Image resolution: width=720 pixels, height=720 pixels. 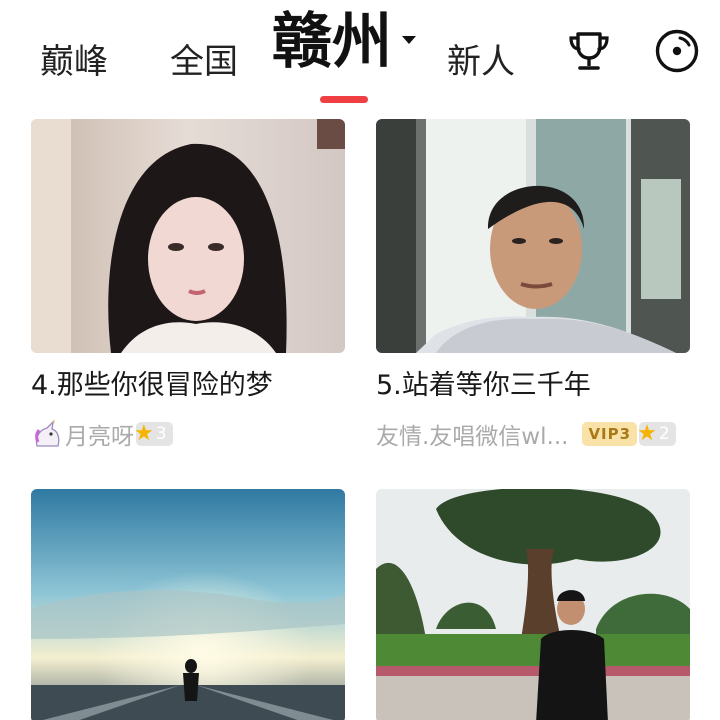 I want to click on tab-newbie: 新人, so click(x=481, y=62).